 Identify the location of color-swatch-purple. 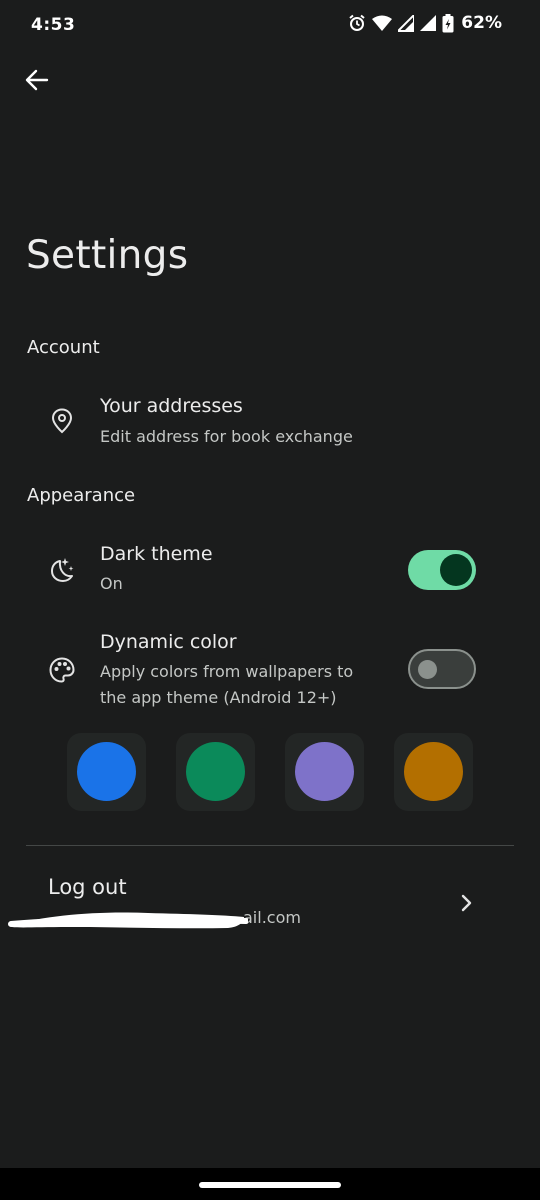
(324, 772).